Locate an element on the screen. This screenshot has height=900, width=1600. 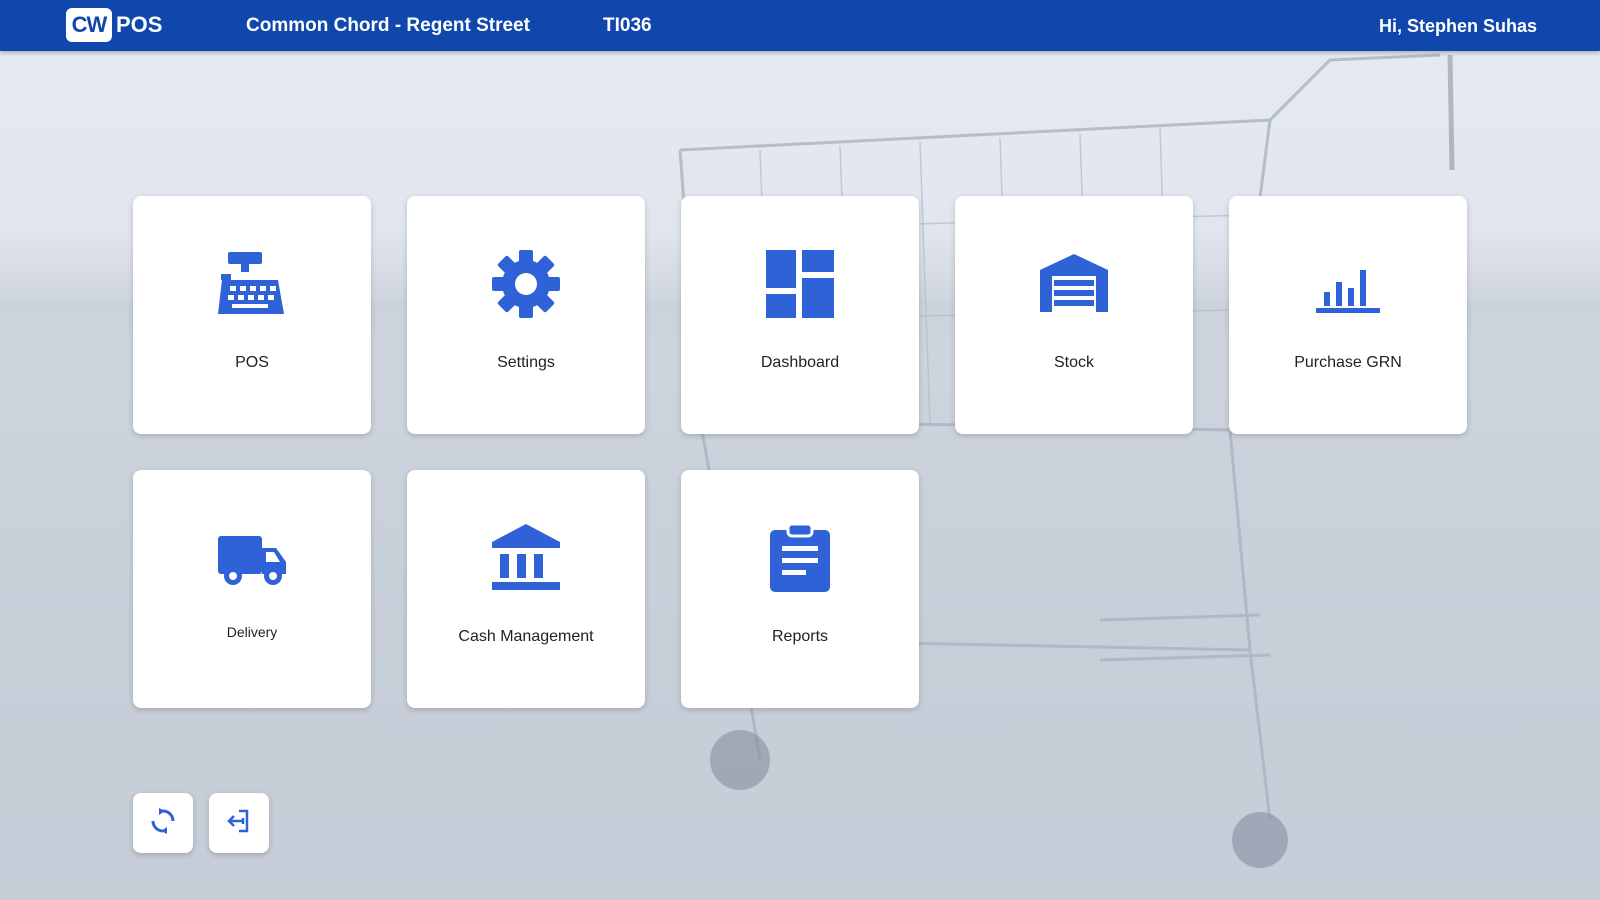
tile-settings: Settings is located at coordinates (526, 315).